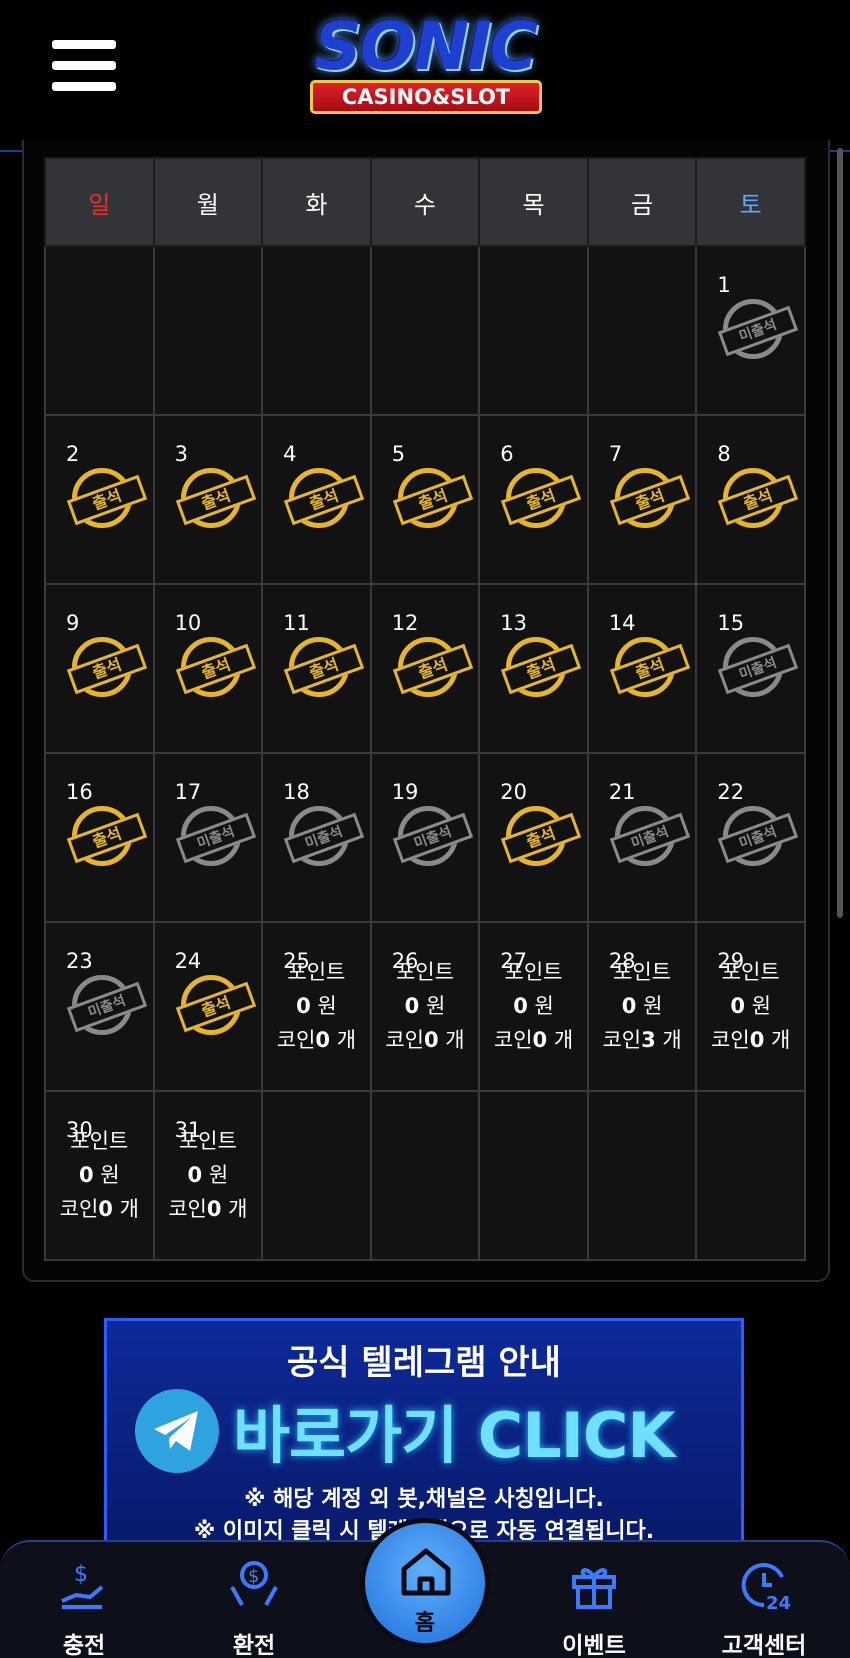 The width and height of the screenshot is (850, 1658). What do you see at coordinates (254, 1604) in the screenshot?
I see `nav-withdraw: $ 환전` at bounding box center [254, 1604].